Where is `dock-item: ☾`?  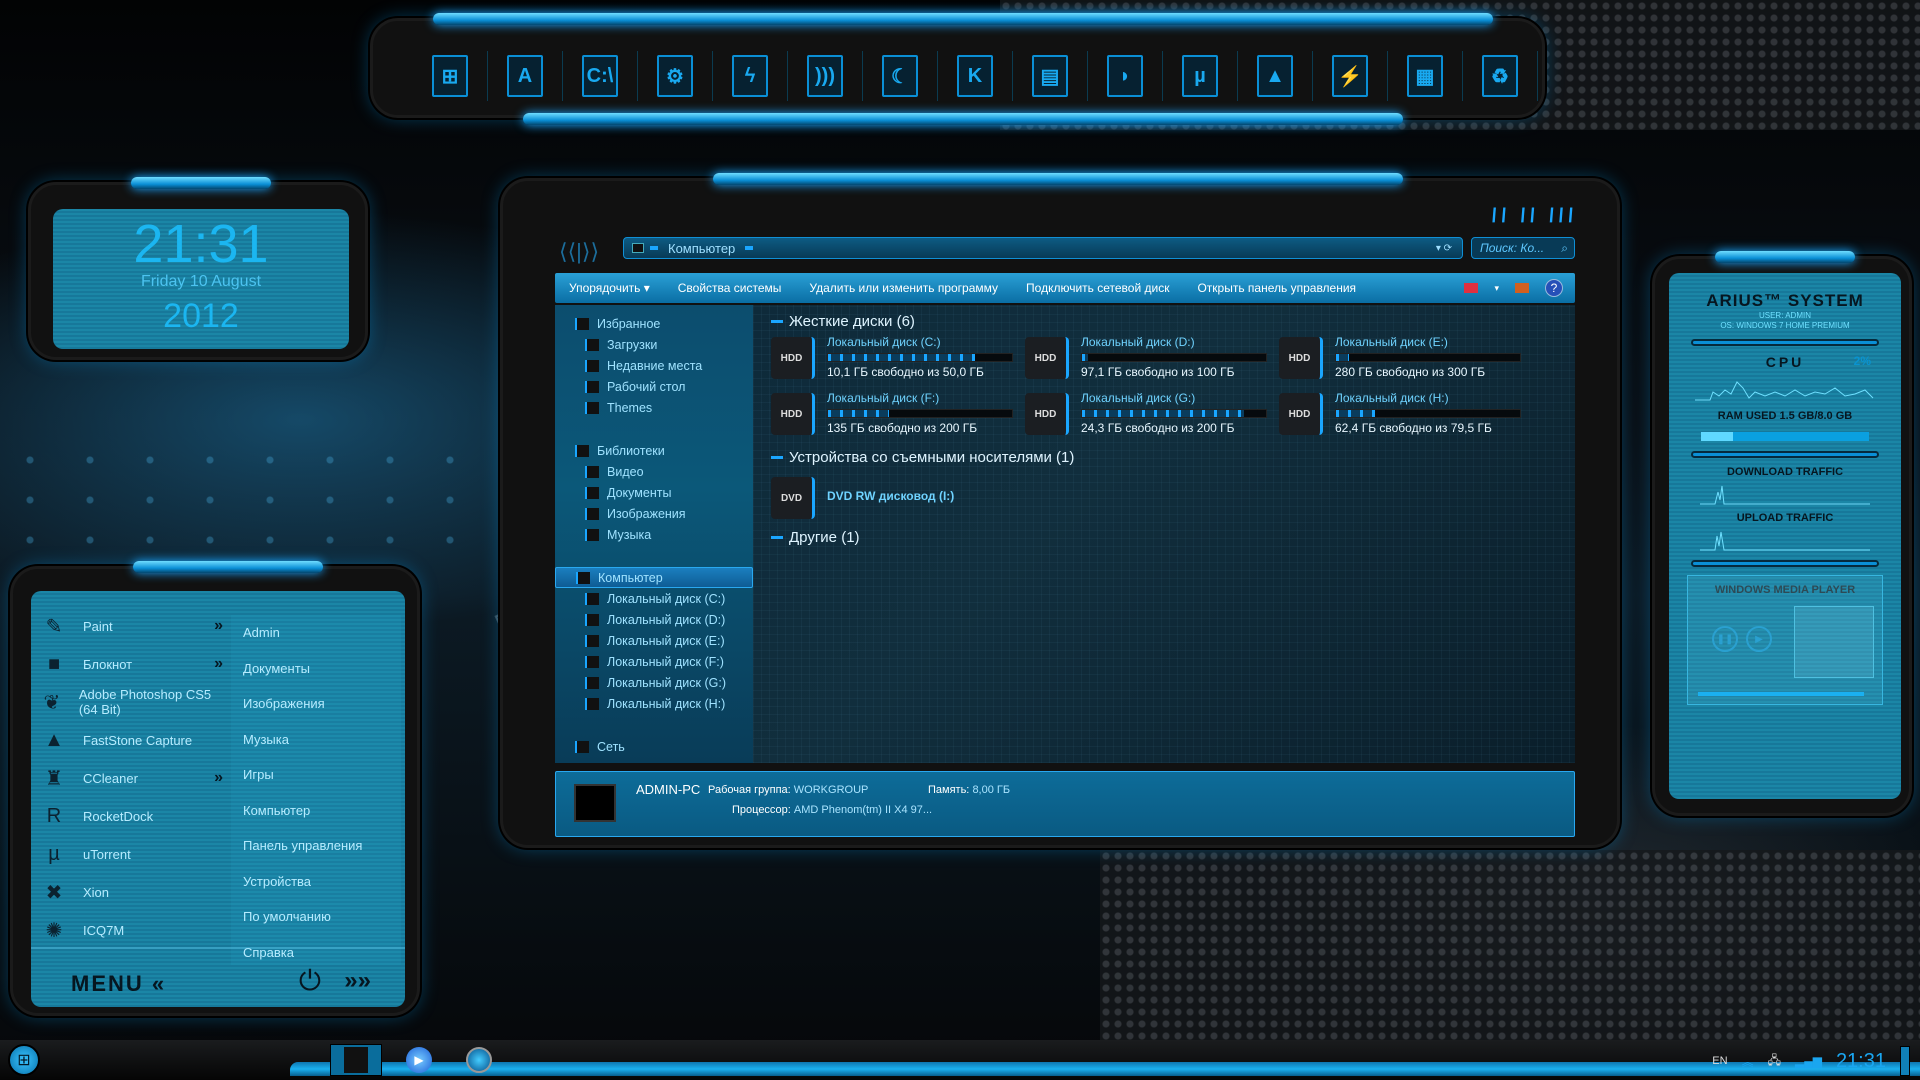
dock-item: ☾ is located at coordinates (900, 76).